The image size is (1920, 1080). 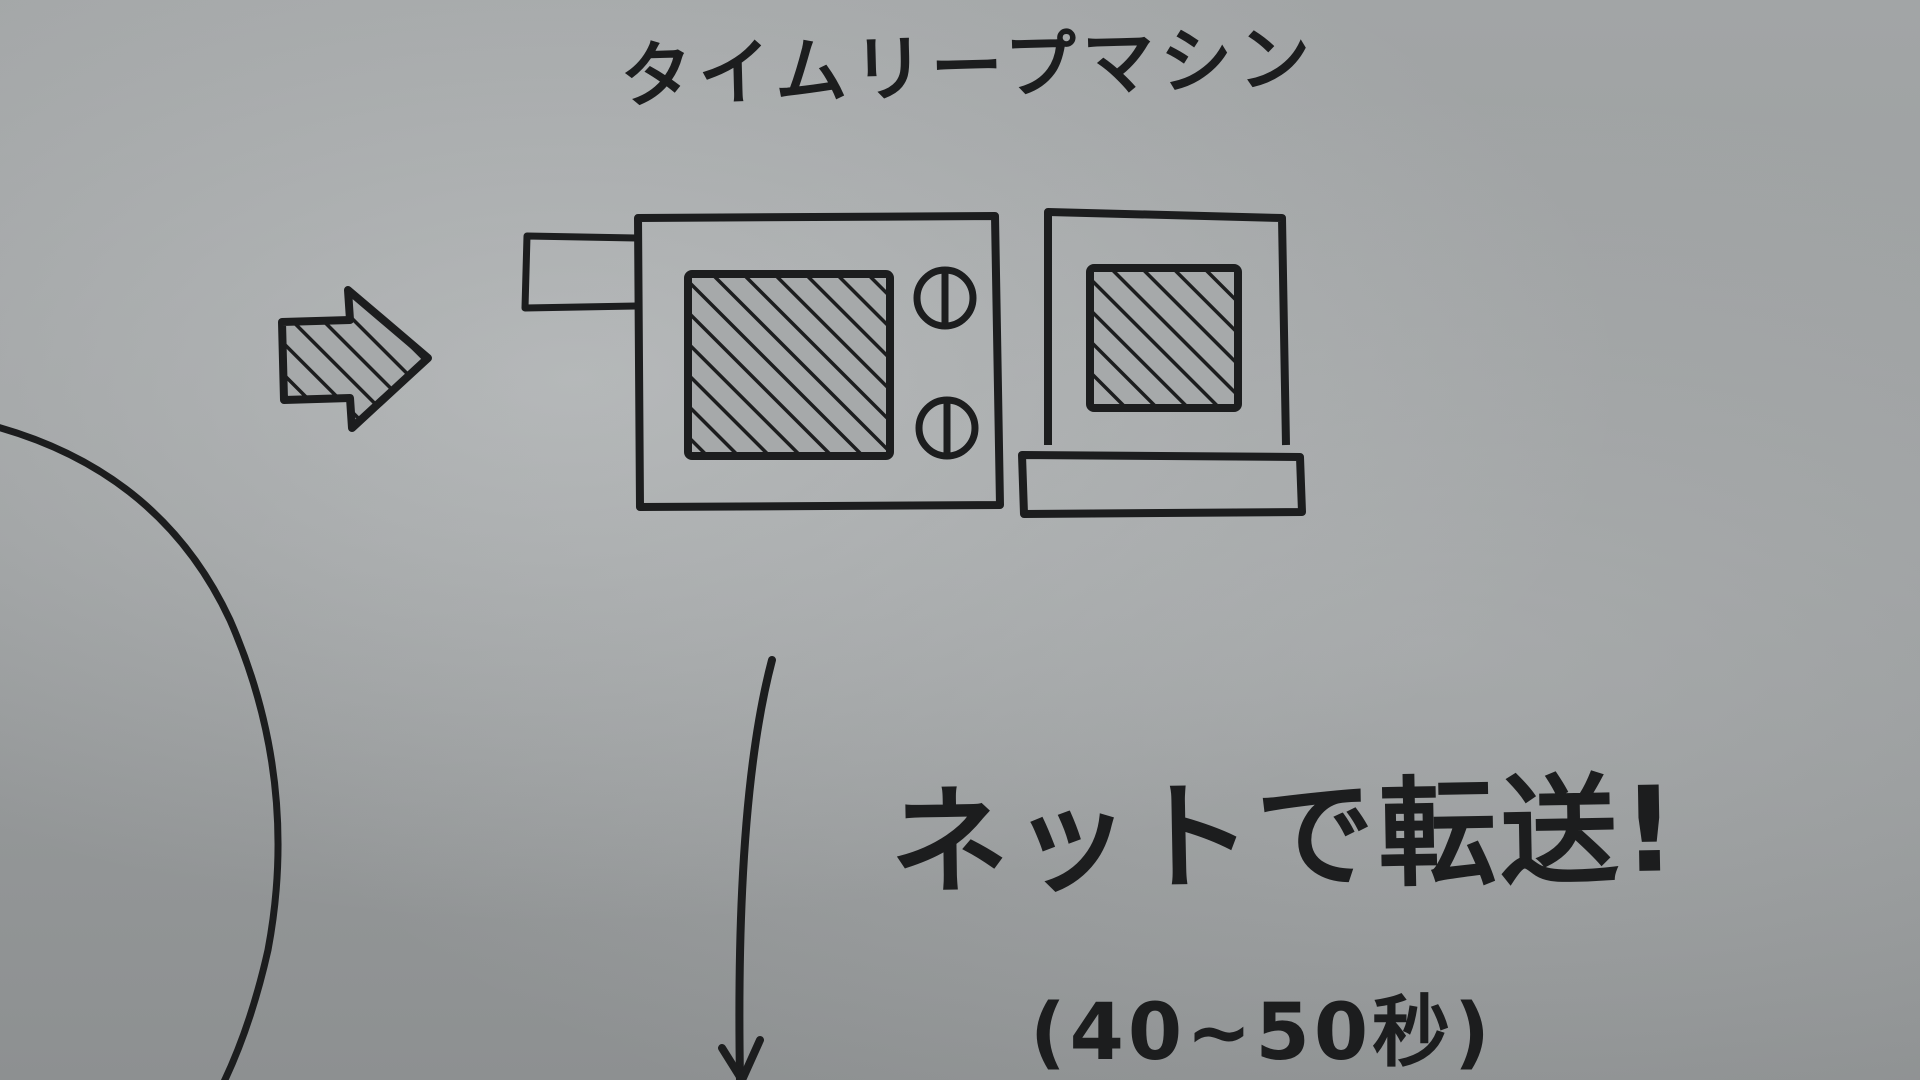 What do you see at coordinates (141, 752) in the screenshot?
I see `sphere-arc` at bounding box center [141, 752].